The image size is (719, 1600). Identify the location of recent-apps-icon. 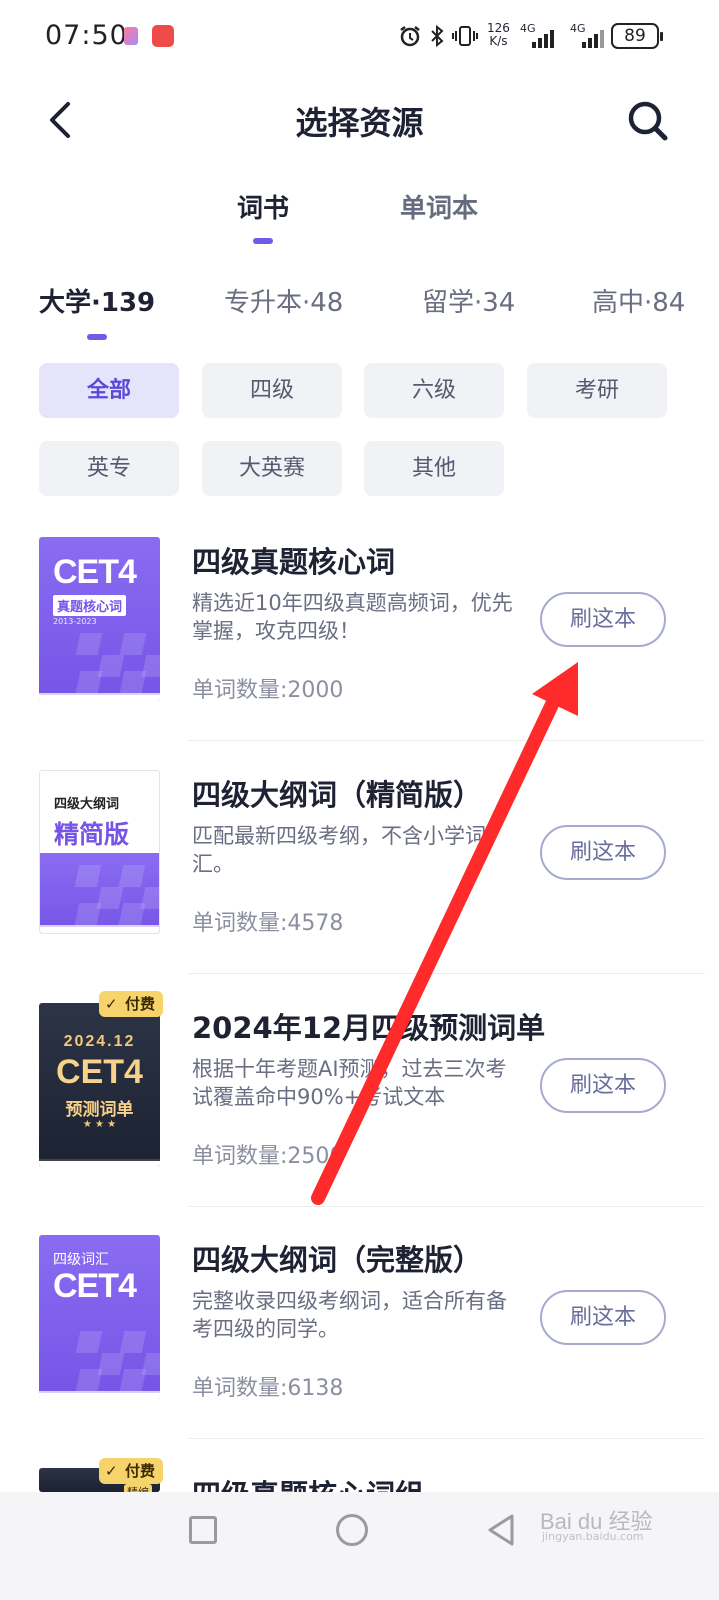
(203, 1530).